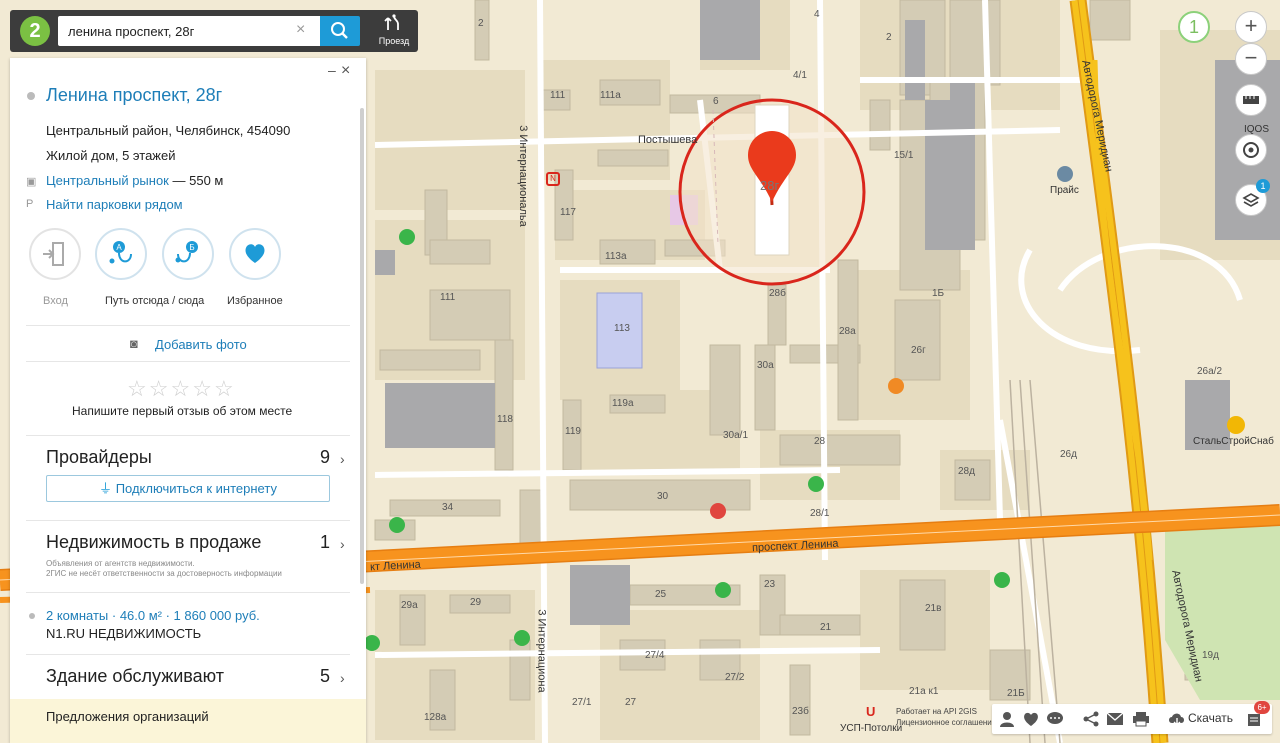  I want to click on chat-icon, so click(1055, 719).